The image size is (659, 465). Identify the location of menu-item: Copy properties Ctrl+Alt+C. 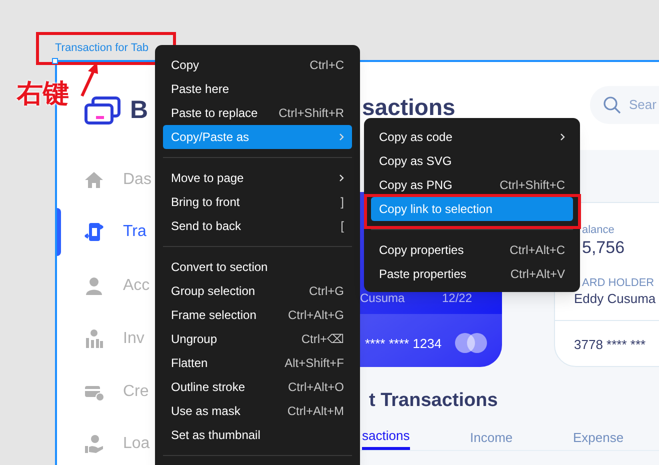
(472, 250).